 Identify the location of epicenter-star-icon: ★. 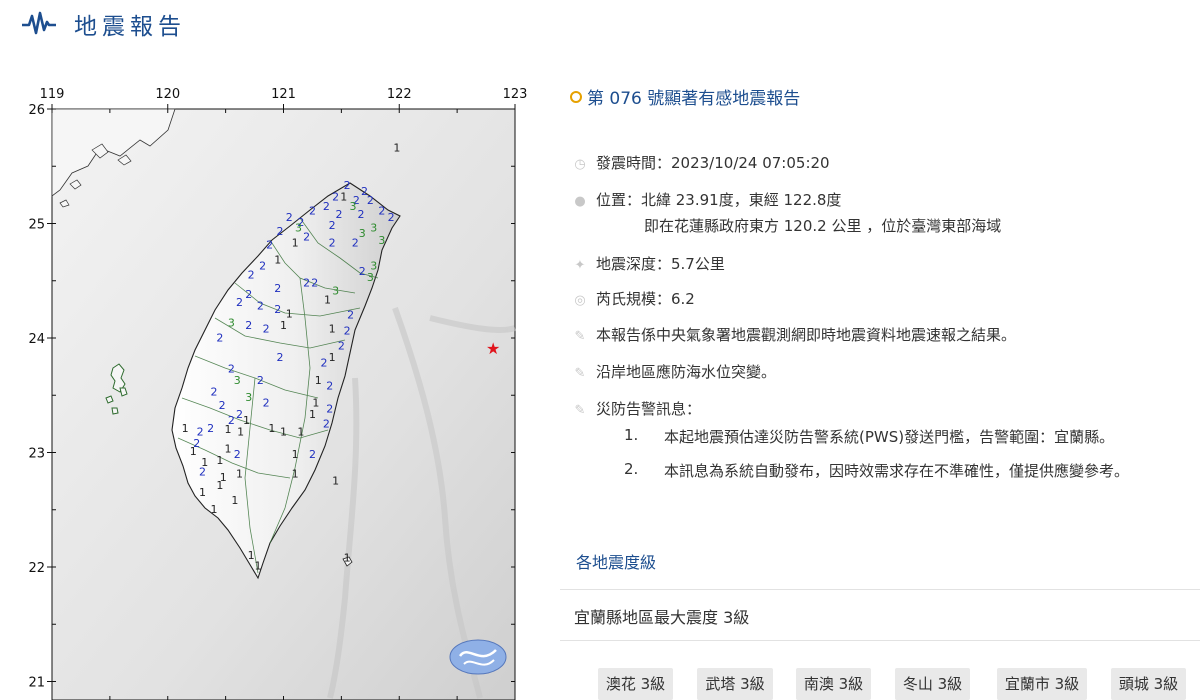
(493, 348).